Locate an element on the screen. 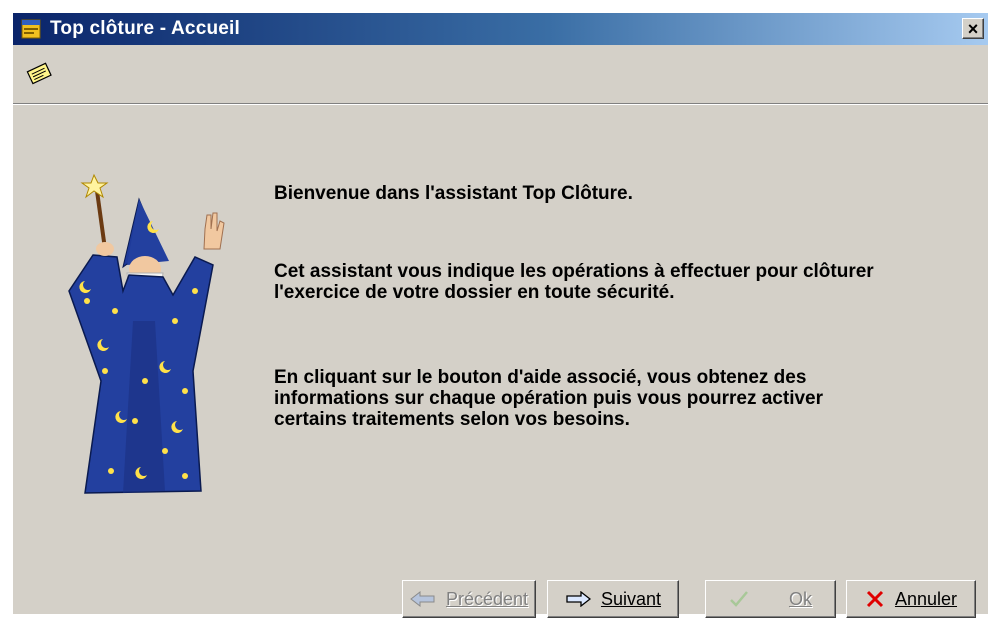  ok-button: Ok is located at coordinates (770, 599).